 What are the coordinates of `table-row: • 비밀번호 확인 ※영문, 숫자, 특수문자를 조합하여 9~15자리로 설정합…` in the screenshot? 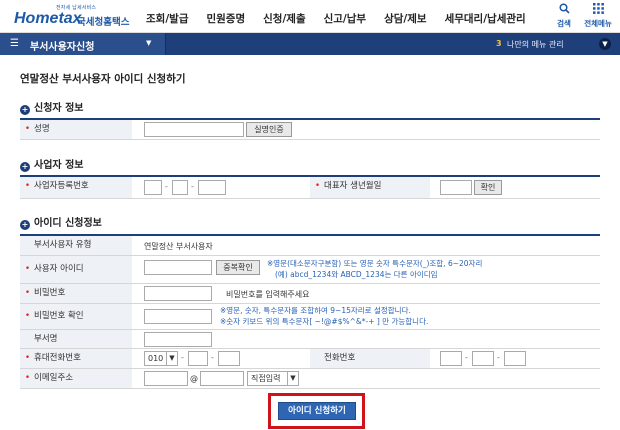 It's located at (310, 317).